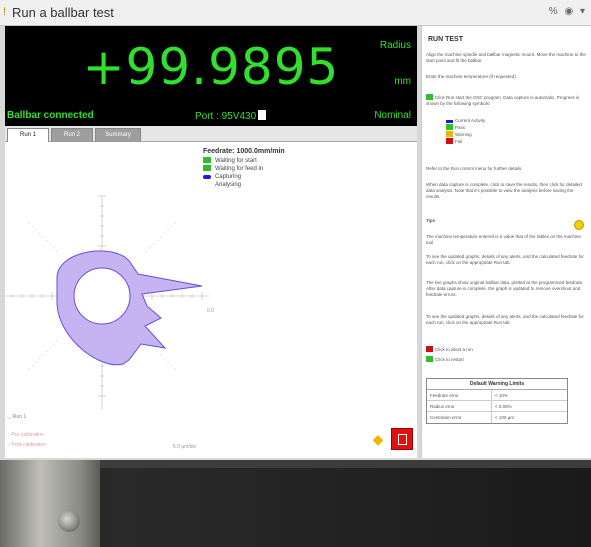  What do you see at coordinates (226, 116) in the screenshot?
I see `port-label: Port : 95V430` at bounding box center [226, 116].